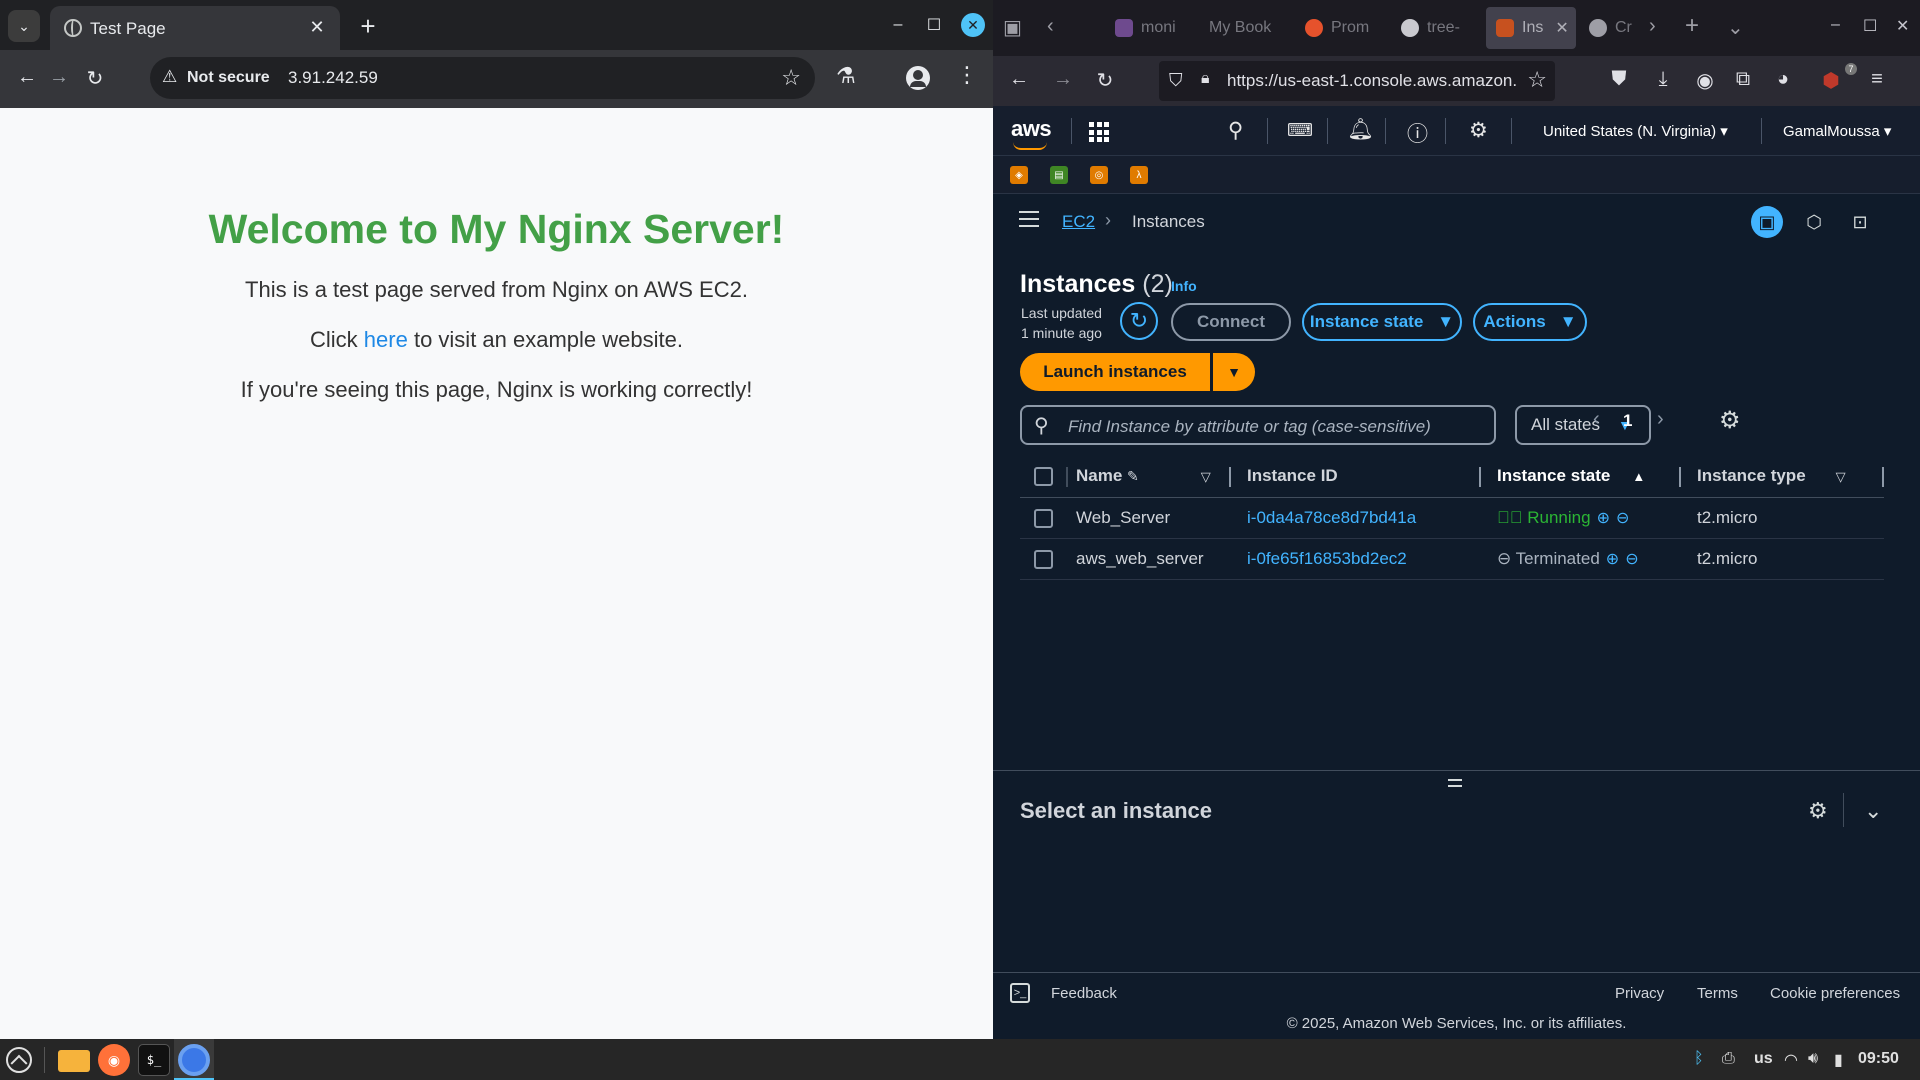  What do you see at coordinates (1205, 79) in the screenshot?
I see `lock-icon: 🔒︎` at bounding box center [1205, 79].